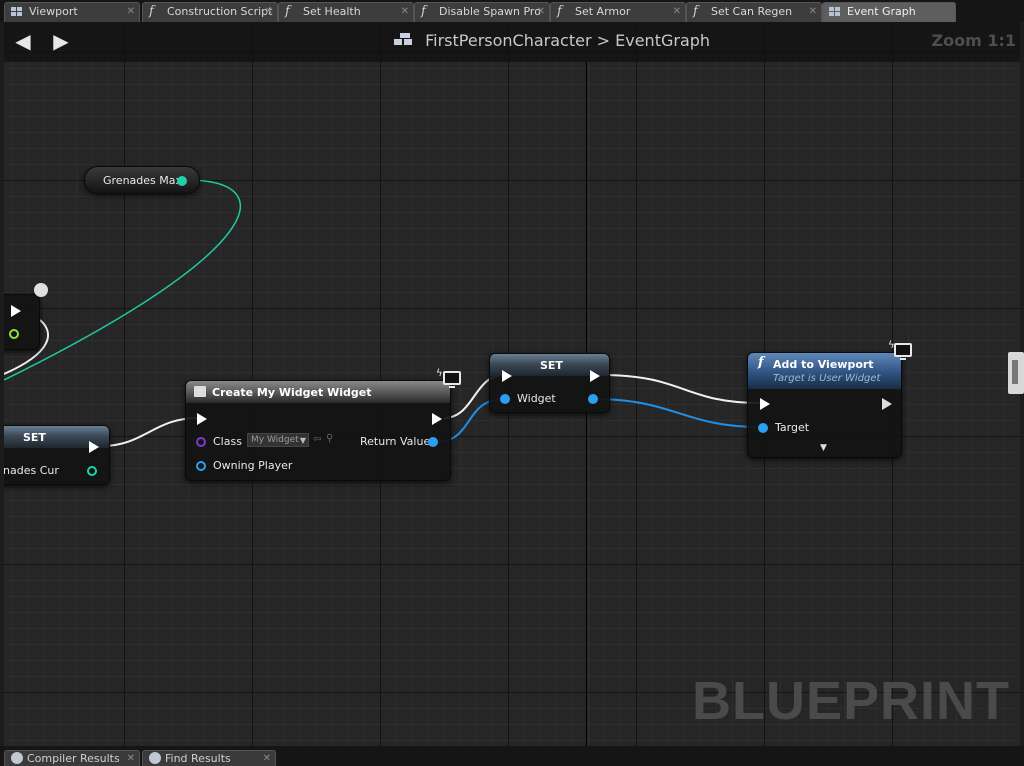  I want to click on set-grenades-node: SET nades Cur, so click(57, 455).